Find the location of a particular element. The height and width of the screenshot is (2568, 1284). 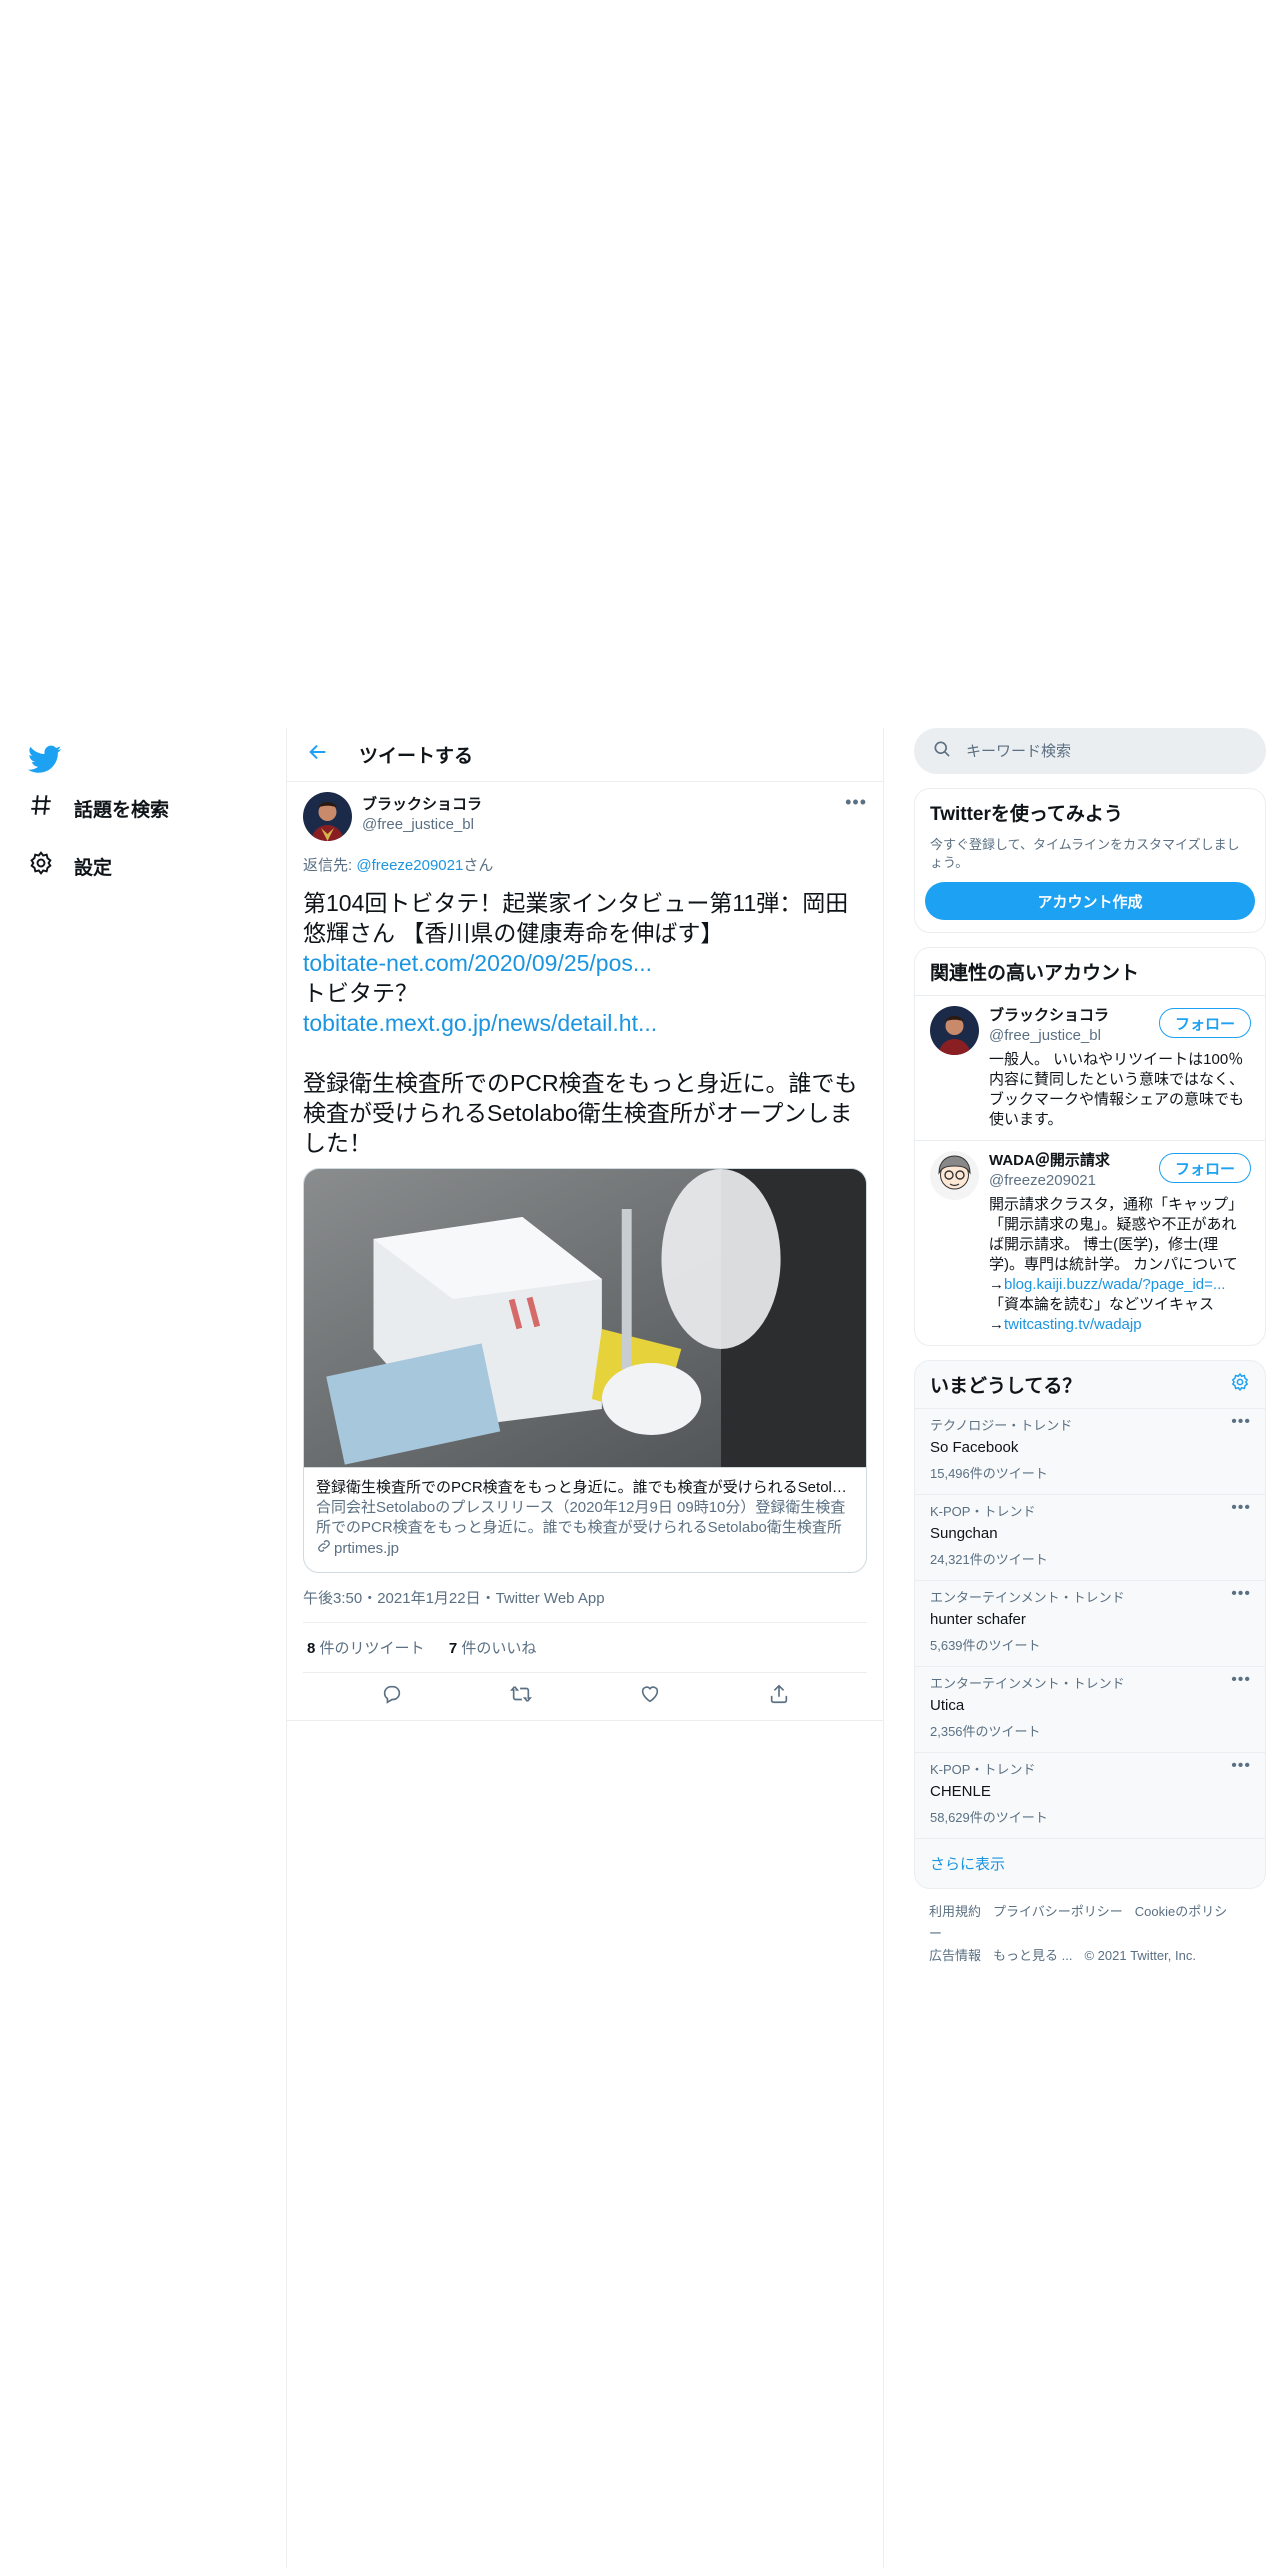

signup-description: 今すぐ登録して、タイムラインをカスタマイズしましょう。 is located at coordinates (1085, 853).